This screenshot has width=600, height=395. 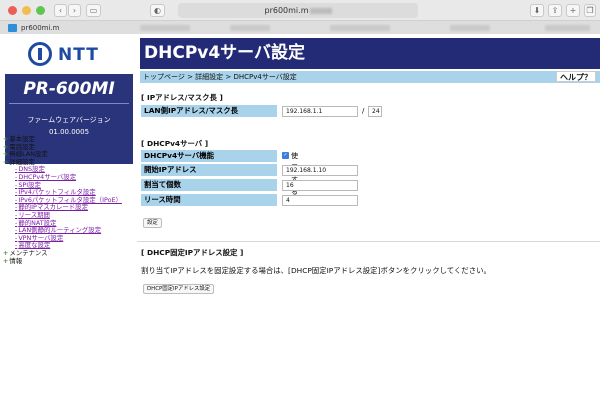 I want to click on download-icon: ⬇, so click(x=537, y=10).